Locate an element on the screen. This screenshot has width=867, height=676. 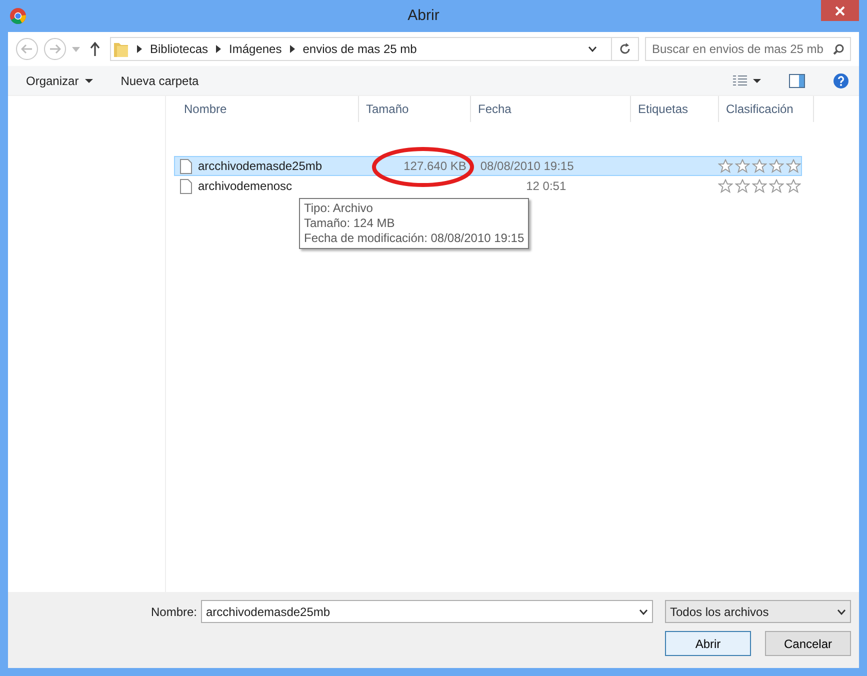
file-name: archivodemenosc is located at coordinates (246, 186).